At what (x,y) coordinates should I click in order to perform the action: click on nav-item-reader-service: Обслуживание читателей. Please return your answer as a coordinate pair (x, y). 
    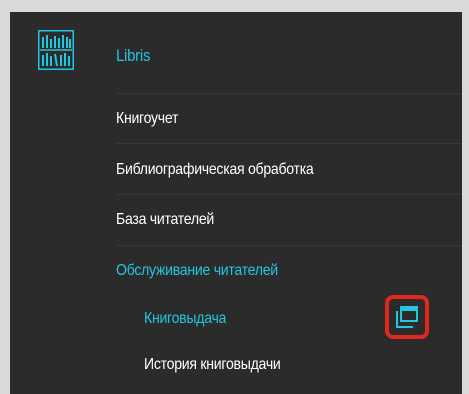
    Looking at the image, I should click on (289, 273).